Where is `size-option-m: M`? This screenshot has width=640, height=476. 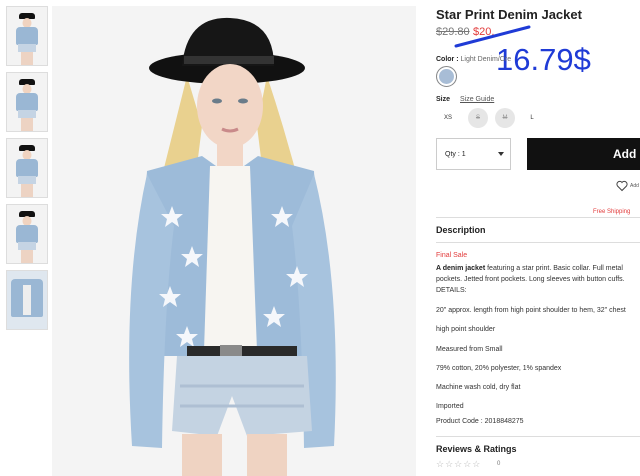
size-option-m: M is located at coordinates (505, 118).